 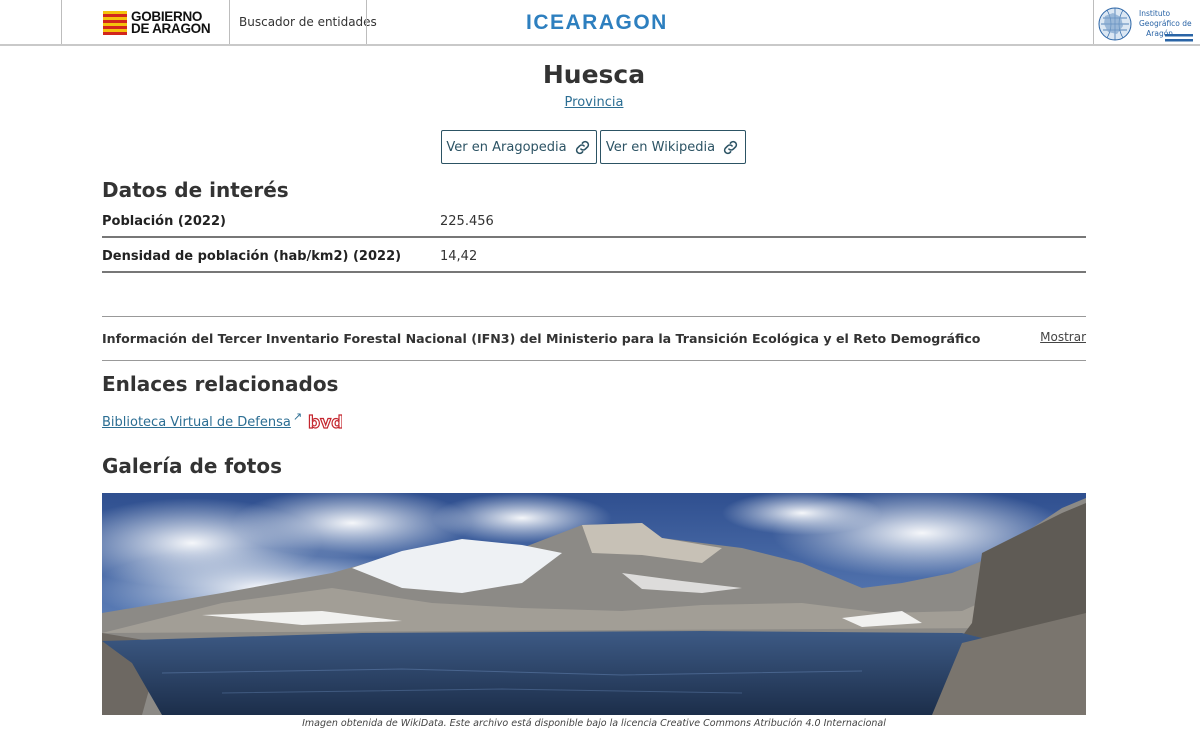 I want to click on data-row-label: Población (2022), so click(x=164, y=221).